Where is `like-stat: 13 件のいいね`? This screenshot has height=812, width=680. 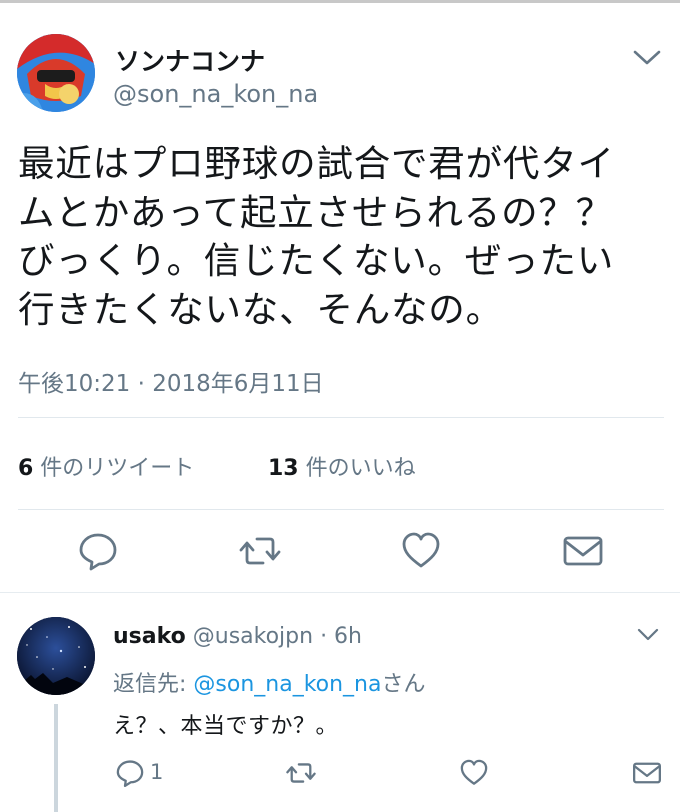 like-stat: 13 件のいいね is located at coordinates (342, 466).